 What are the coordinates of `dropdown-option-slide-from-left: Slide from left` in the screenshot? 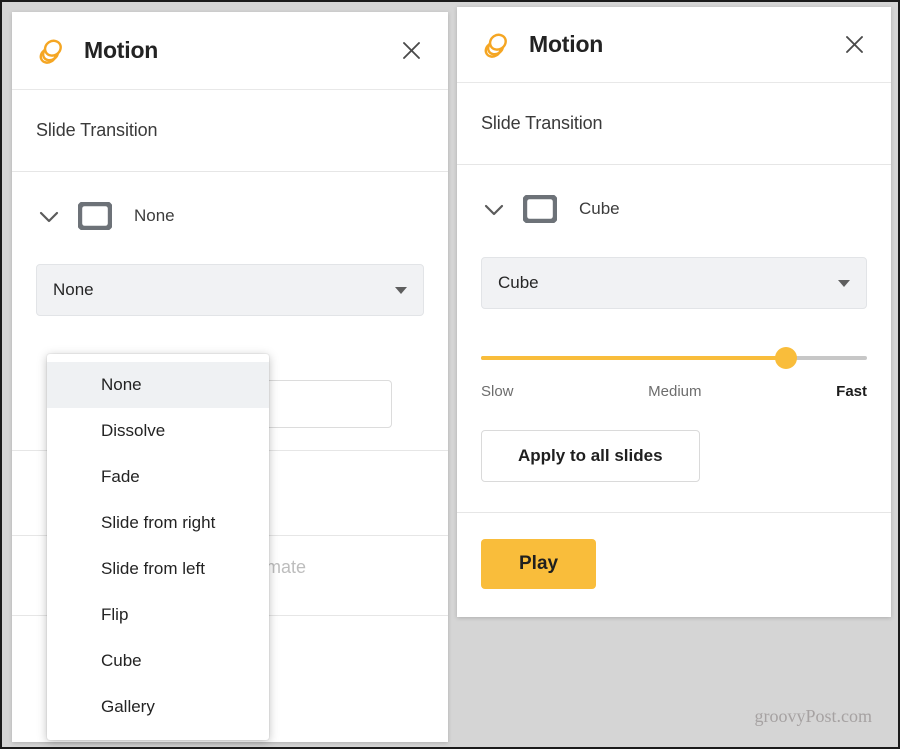 It's located at (158, 569).